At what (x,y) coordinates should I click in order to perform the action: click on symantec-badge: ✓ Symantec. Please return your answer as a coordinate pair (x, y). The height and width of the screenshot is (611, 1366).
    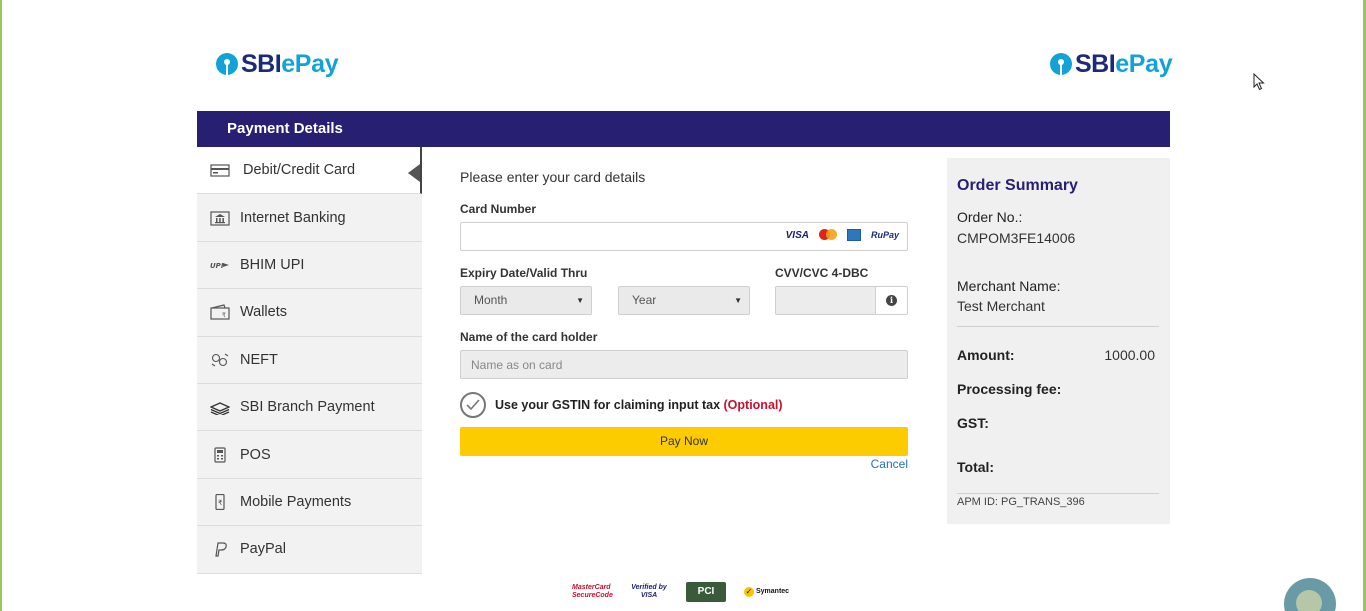
    Looking at the image, I should click on (766, 592).